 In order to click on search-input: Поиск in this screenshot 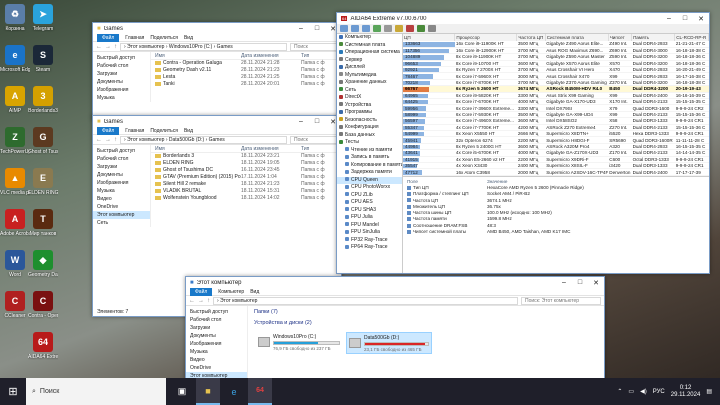, I will do `click(314, 46)`.